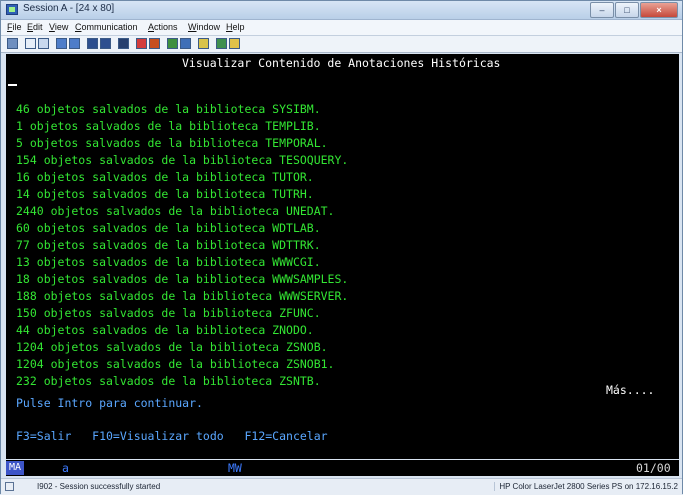 Image resolution: width=683 pixels, height=495 pixels. I want to click on menu-file: File, so click(14, 27).